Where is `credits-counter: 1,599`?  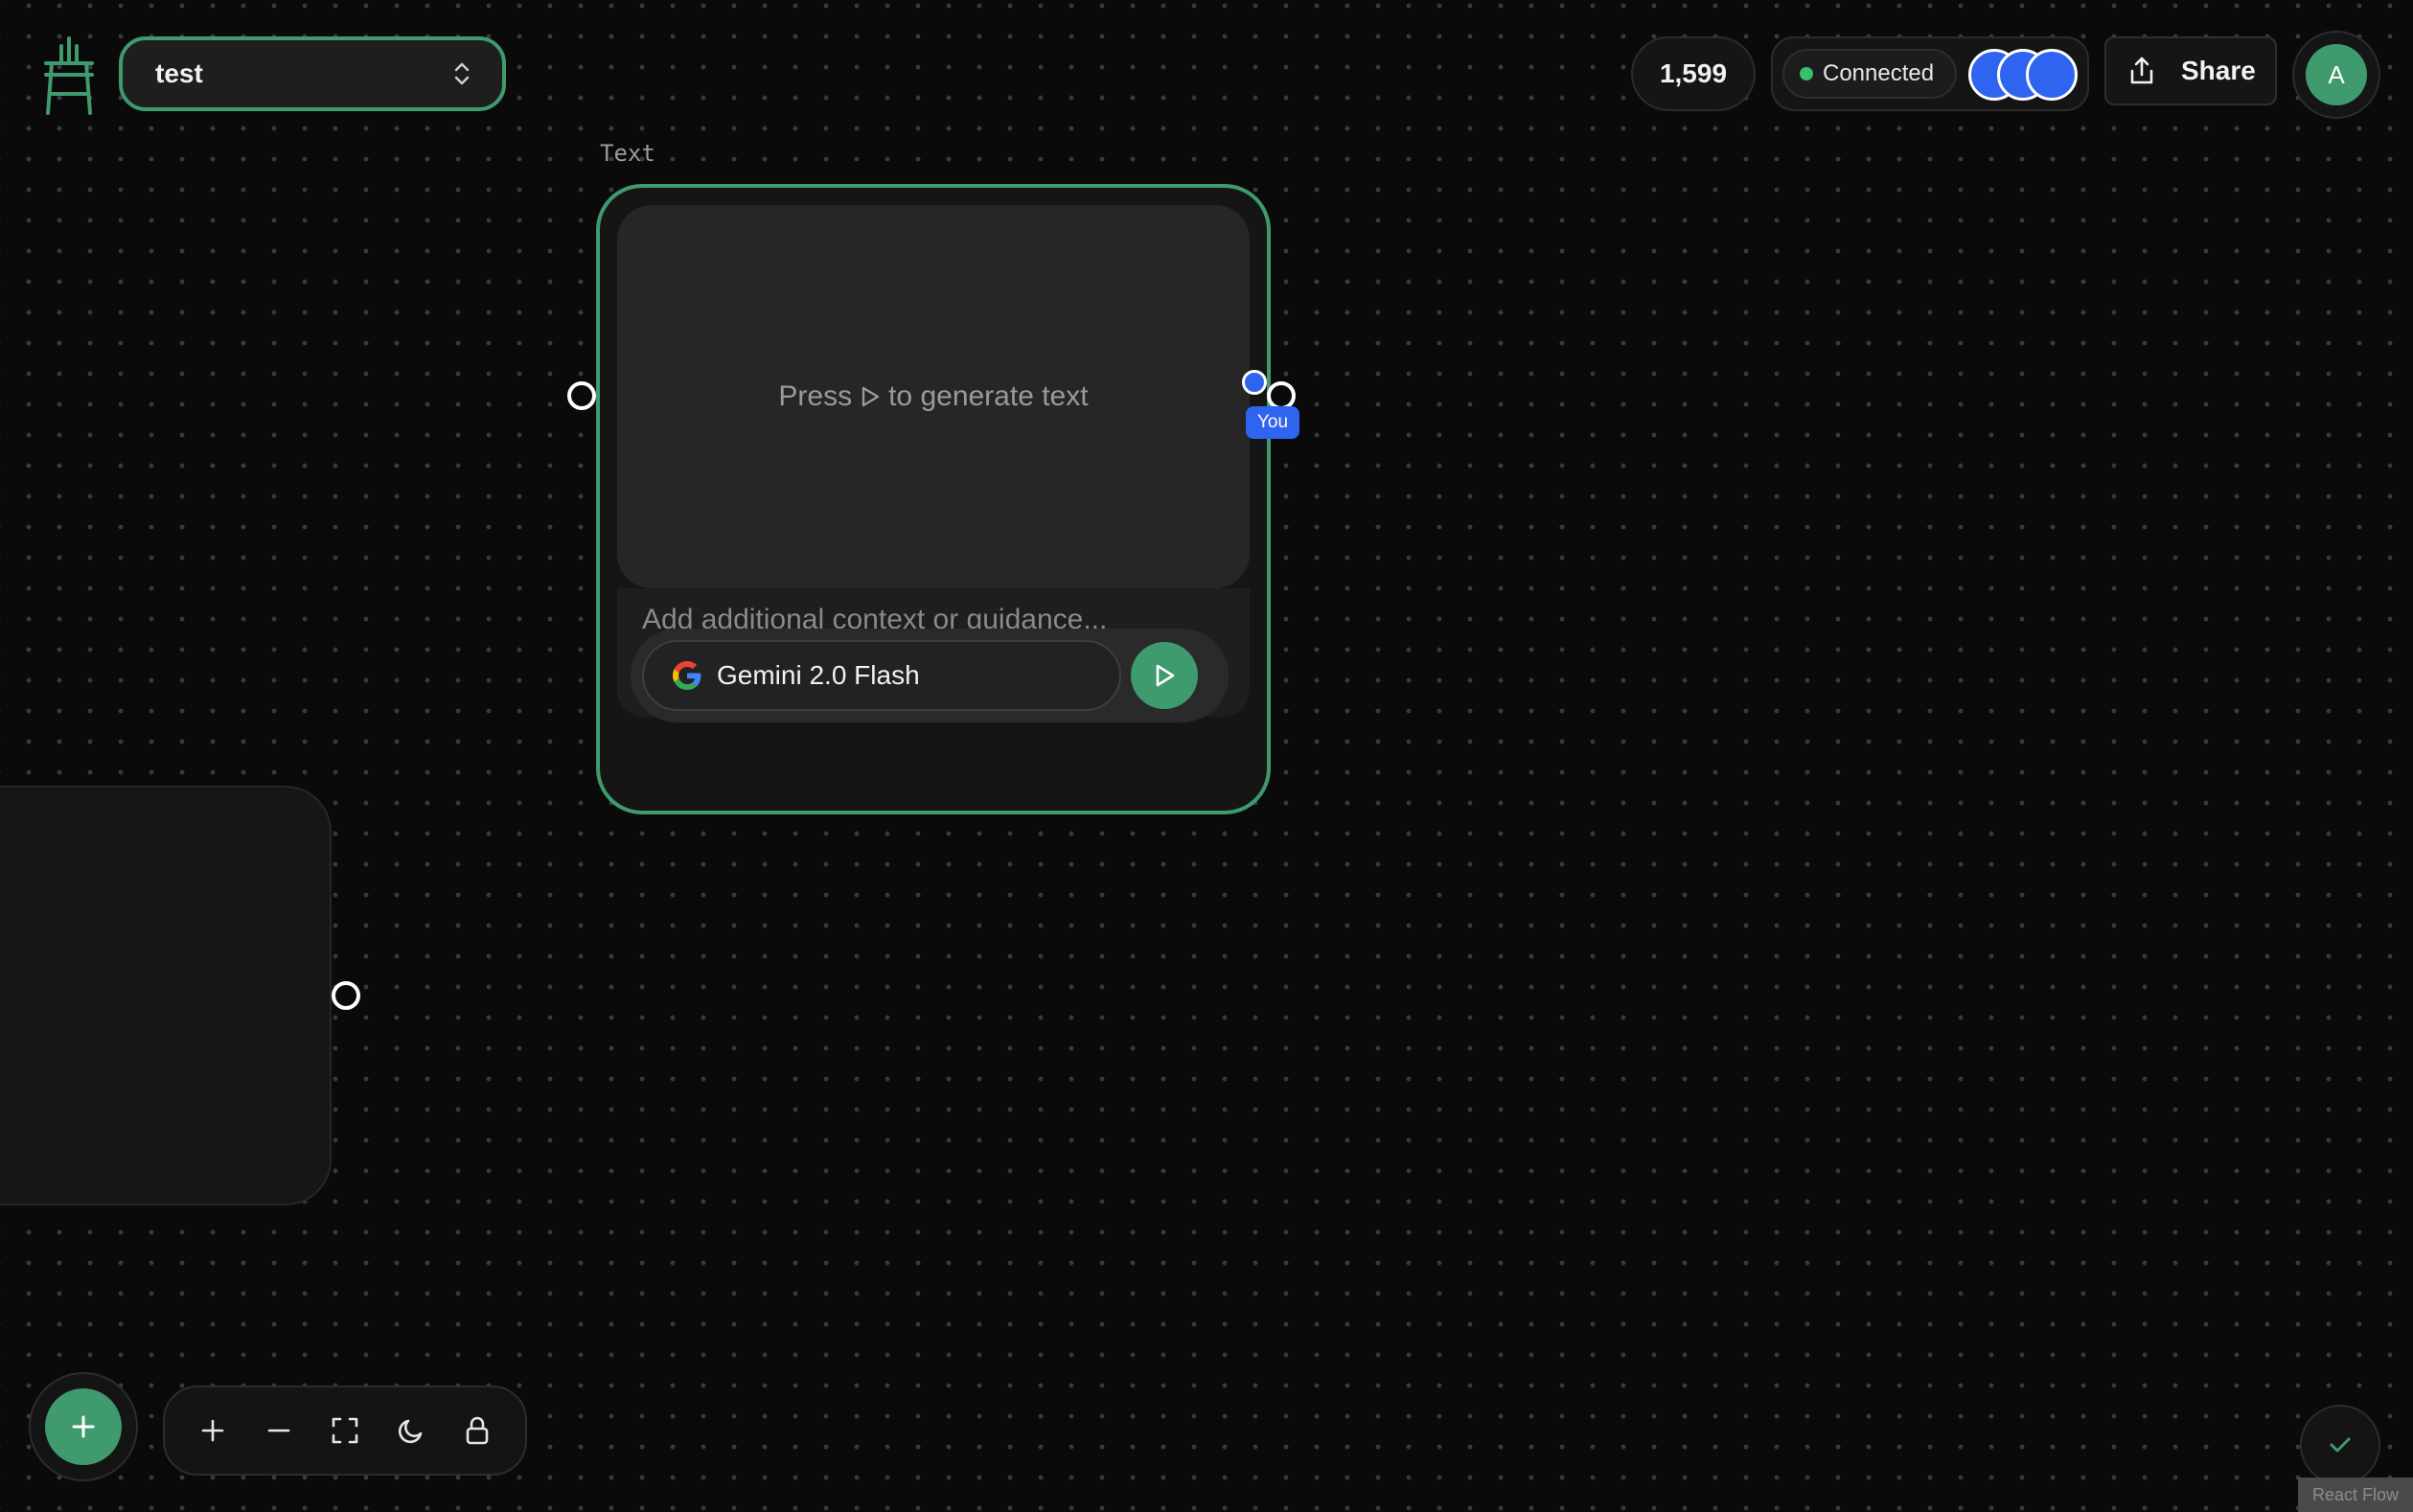 credits-counter: 1,599 is located at coordinates (1694, 74).